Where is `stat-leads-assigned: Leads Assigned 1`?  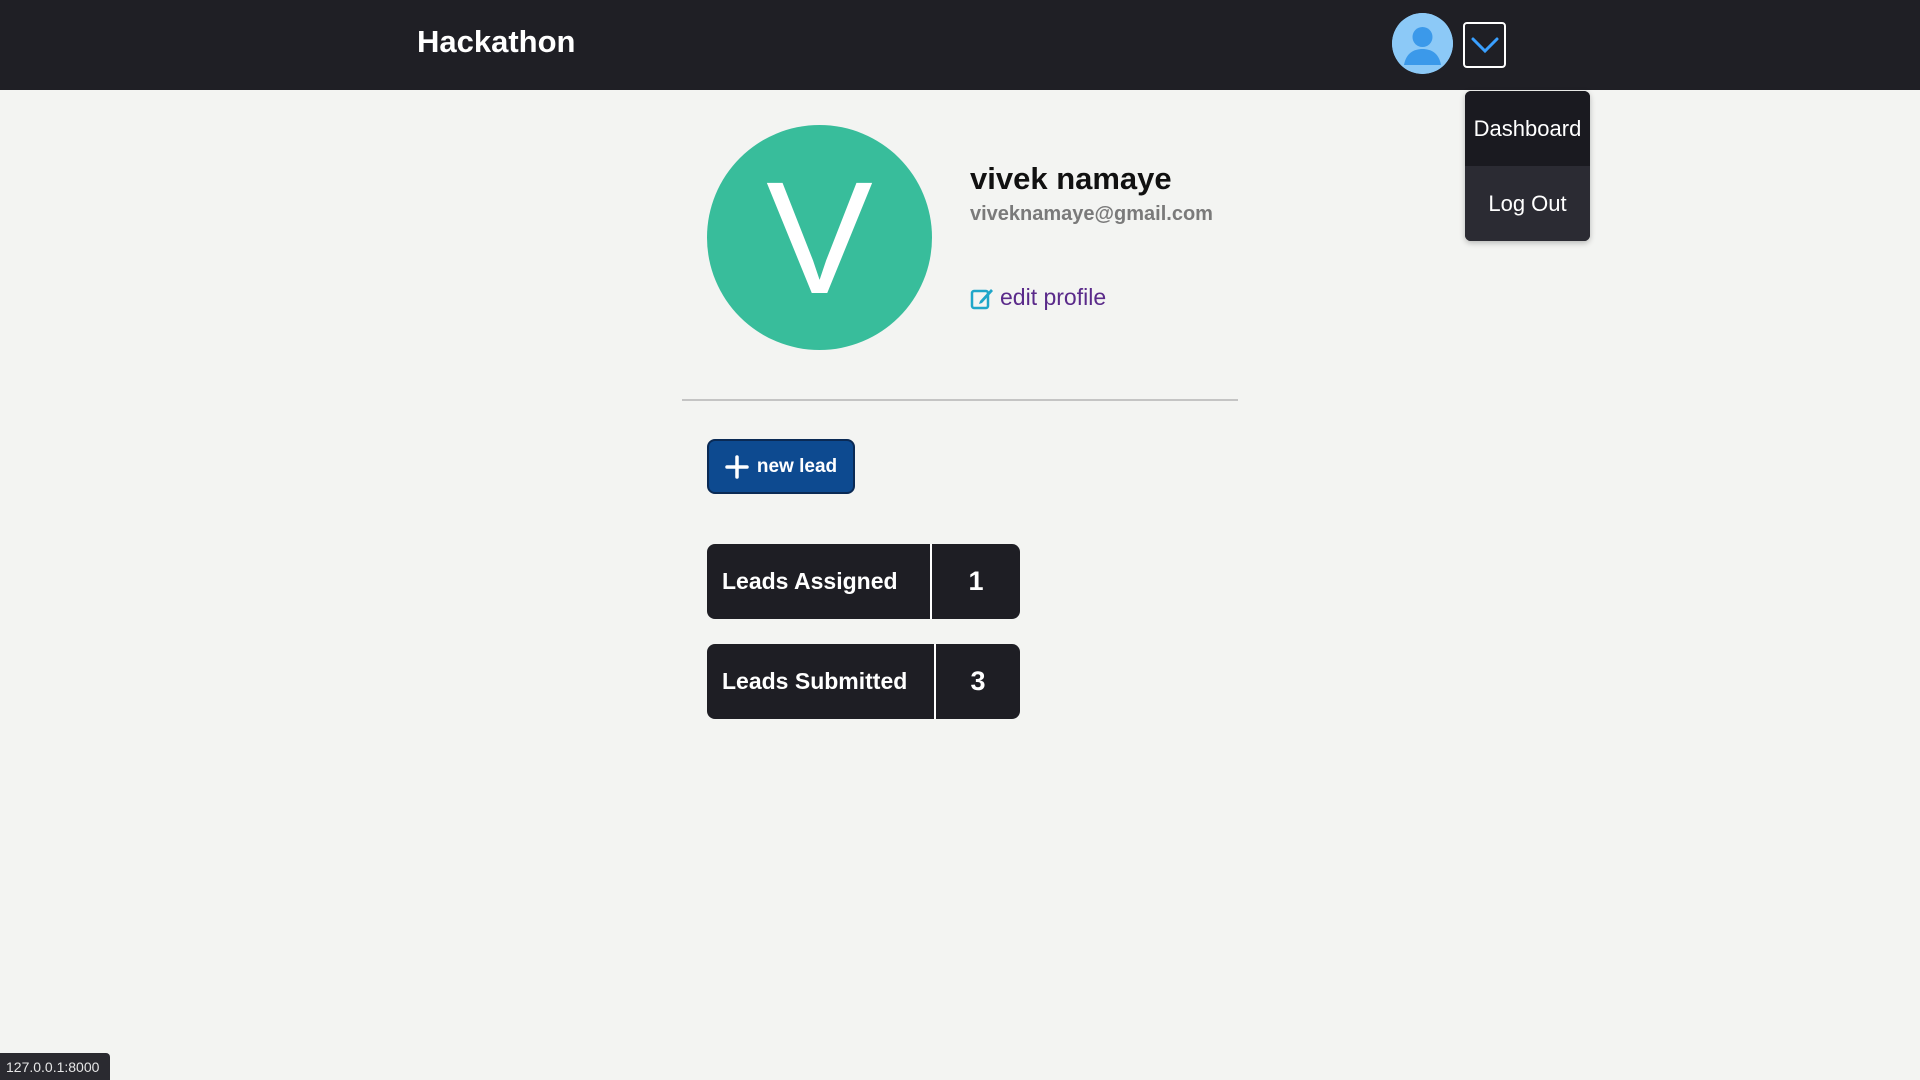 stat-leads-assigned: Leads Assigned 1 is located at coordinates (863, 581).